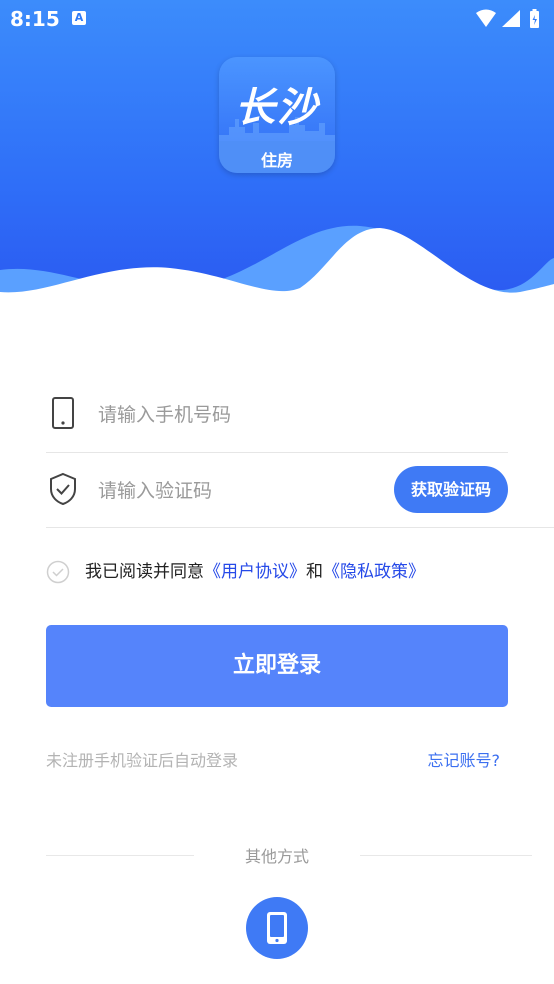  Describe the element at coordinates (374, 572) in the screenshot. I see `privacy-policy-link: 《隐私政策》` at that location.